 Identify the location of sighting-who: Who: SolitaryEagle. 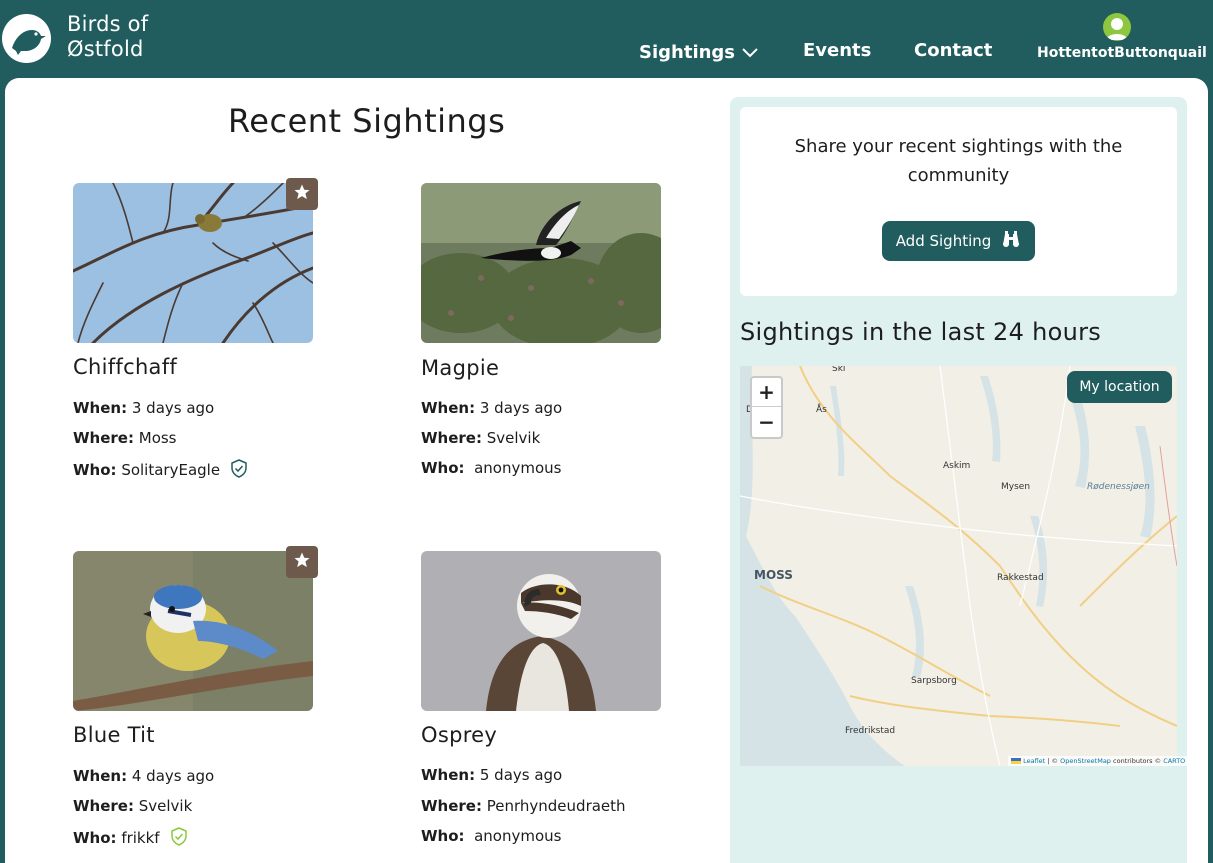
(160, 470).